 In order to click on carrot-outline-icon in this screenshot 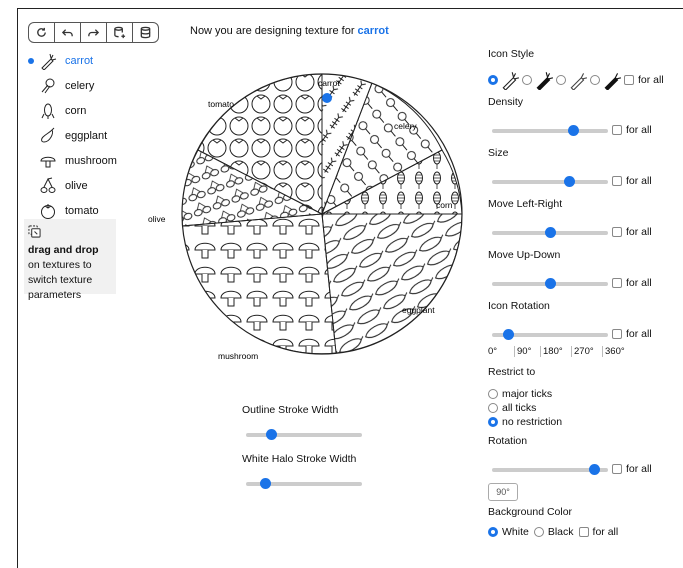, I will do `click(511, 81)`.